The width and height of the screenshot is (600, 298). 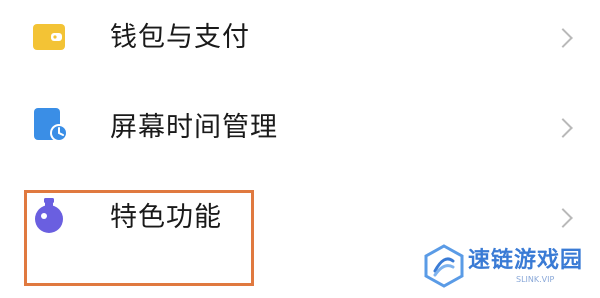 I want to click on highlight-box, so click(x=139, y=238).